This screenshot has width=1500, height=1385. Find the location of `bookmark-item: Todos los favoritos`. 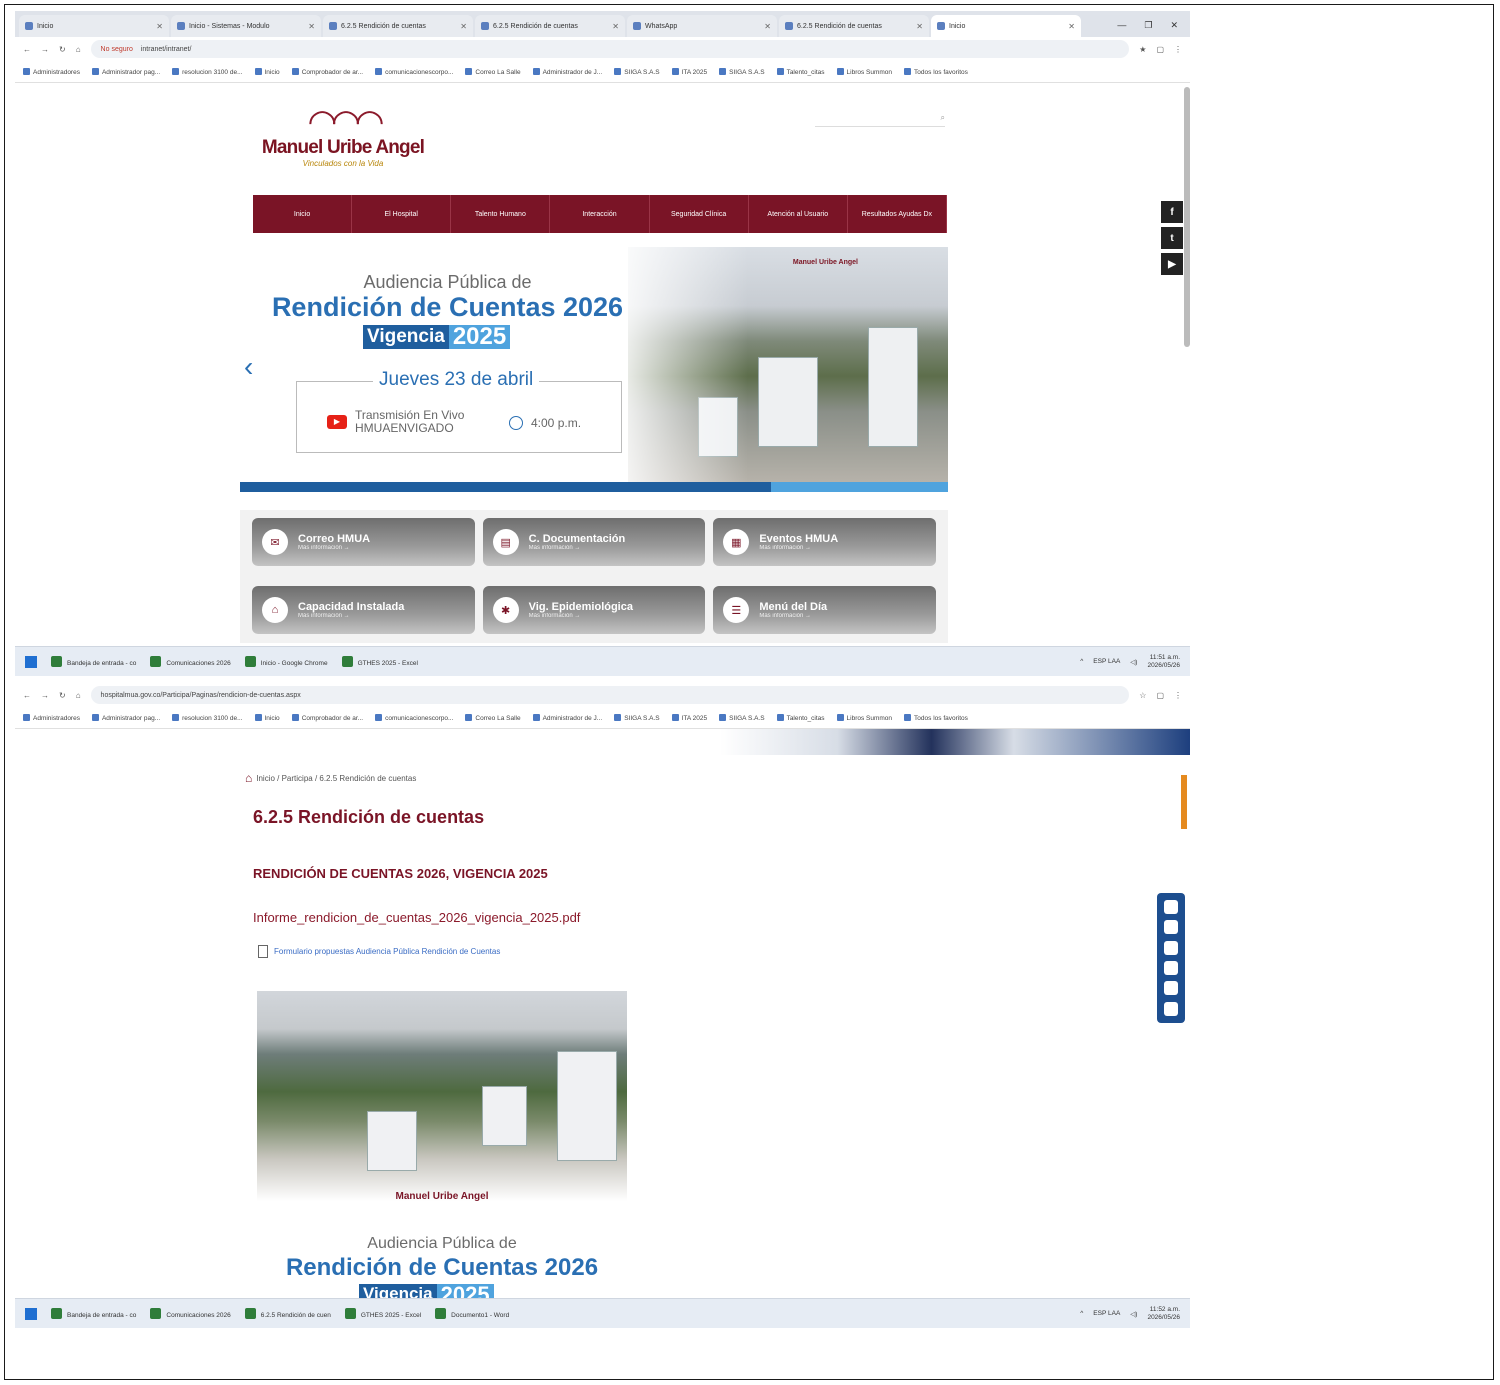

bookmark-item: Todos los favoritos is located at coordinates (936, 718).